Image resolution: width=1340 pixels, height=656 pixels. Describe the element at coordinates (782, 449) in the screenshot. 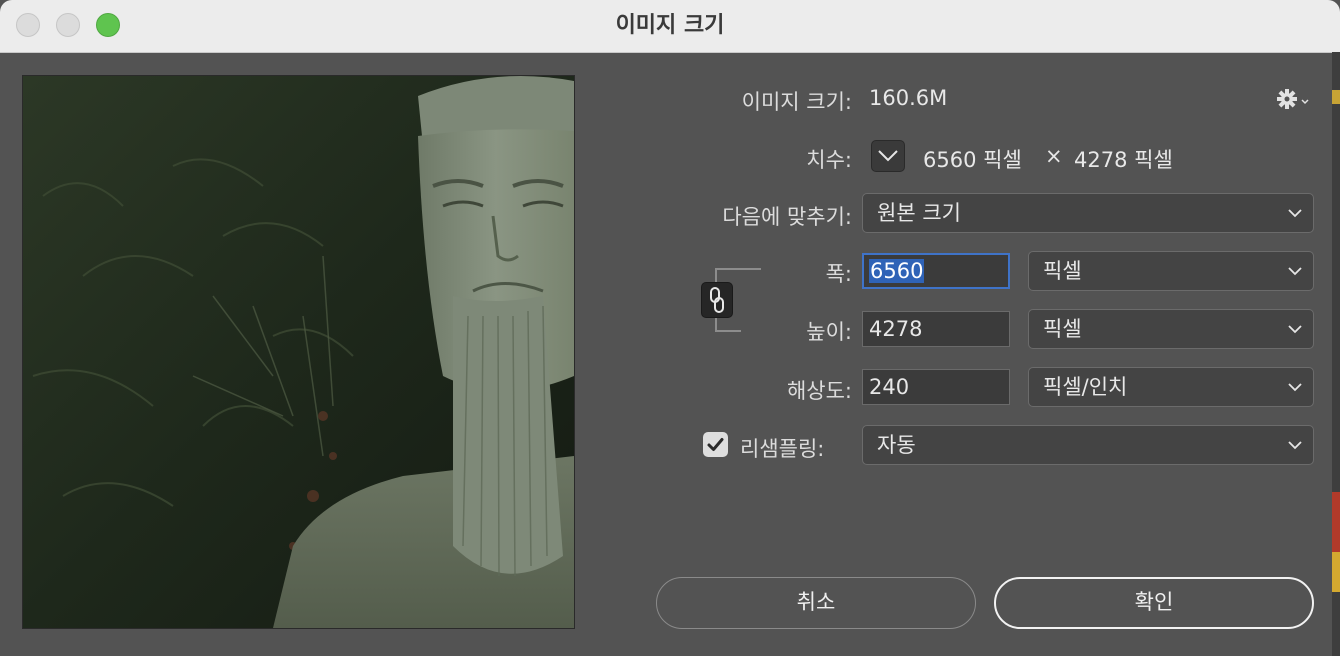

I see `resample-label: 리샘플링:` at that location.